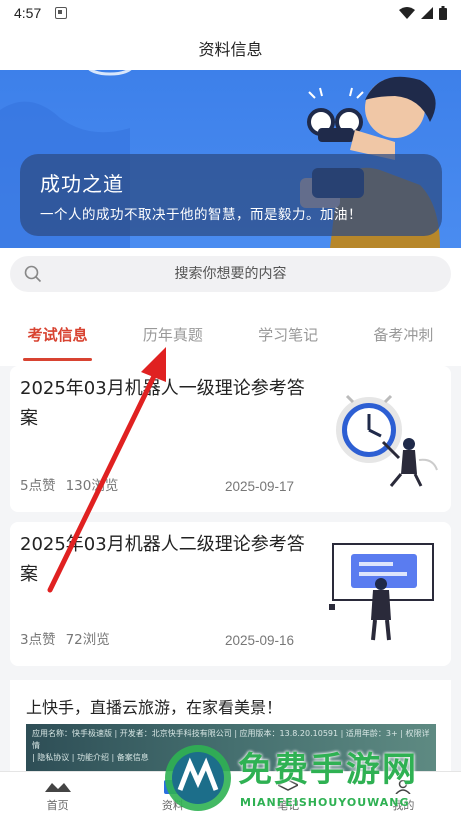  Describe the element at coordinates (387, 440) in the screenshot. I see `article-thumbnail-clock` at that location.